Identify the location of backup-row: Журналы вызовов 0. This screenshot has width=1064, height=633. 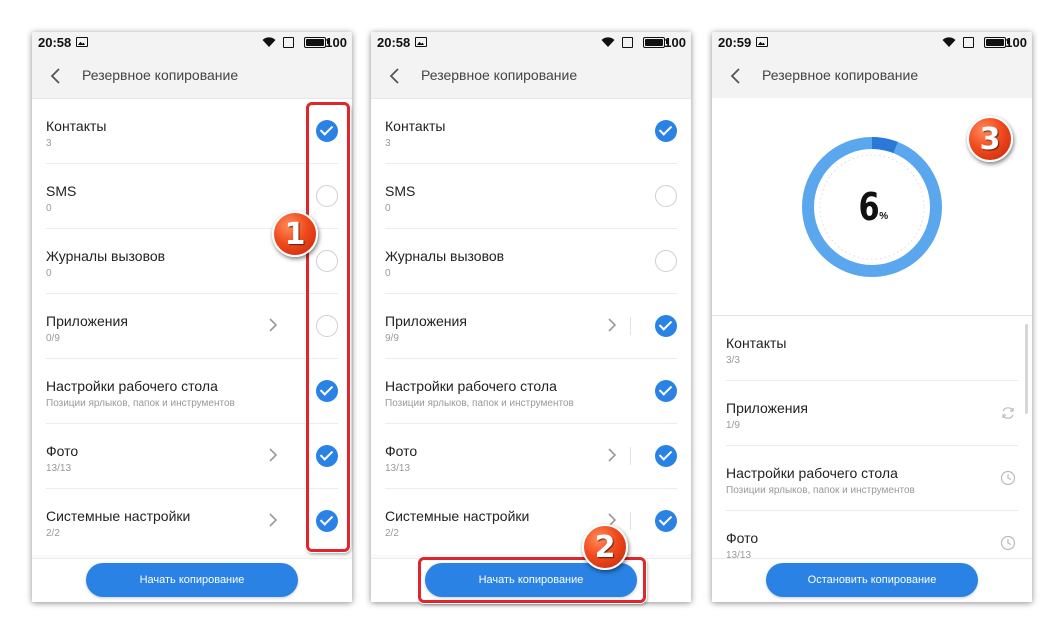
(531, 261).